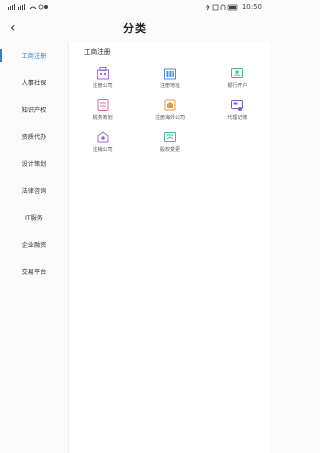  I want to click on sidebar-item-qualification: 资质代办, so click(34, 136).